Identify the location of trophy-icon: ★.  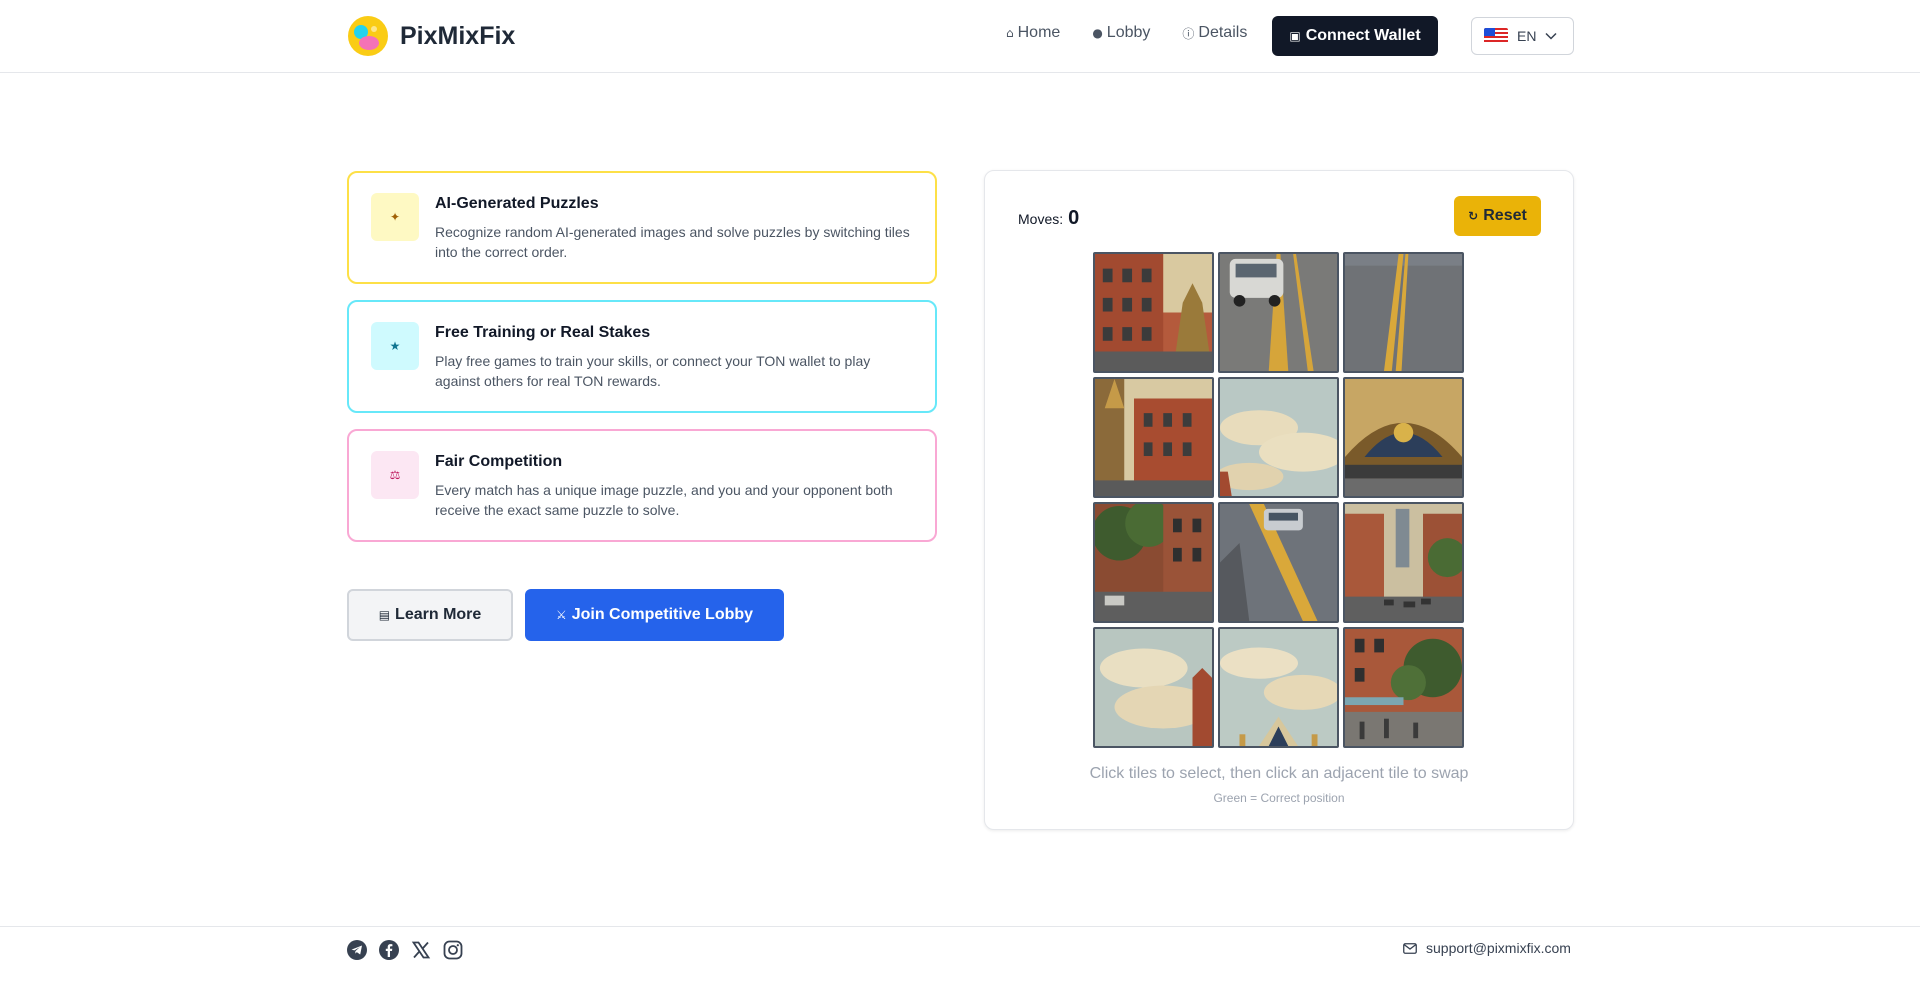
(395, 346).